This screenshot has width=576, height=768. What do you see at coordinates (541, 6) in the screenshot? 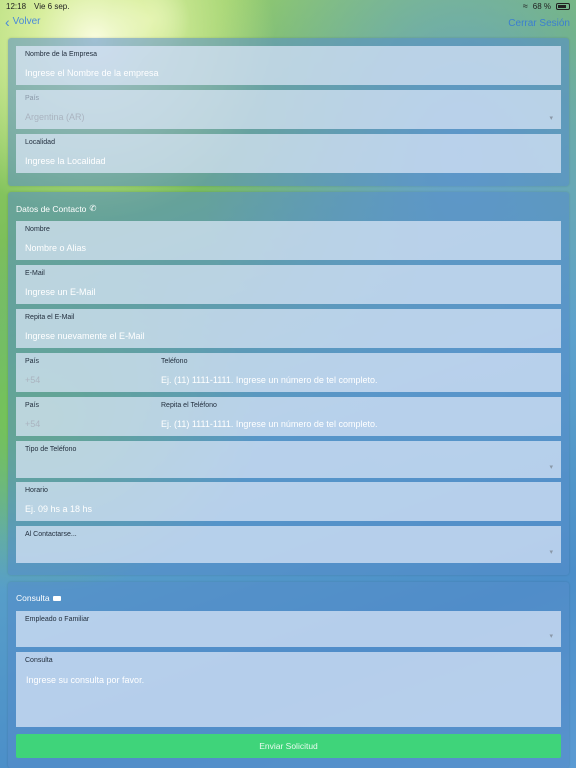
I see `battery-percent: 68 %` at bounding box center [541, 6].